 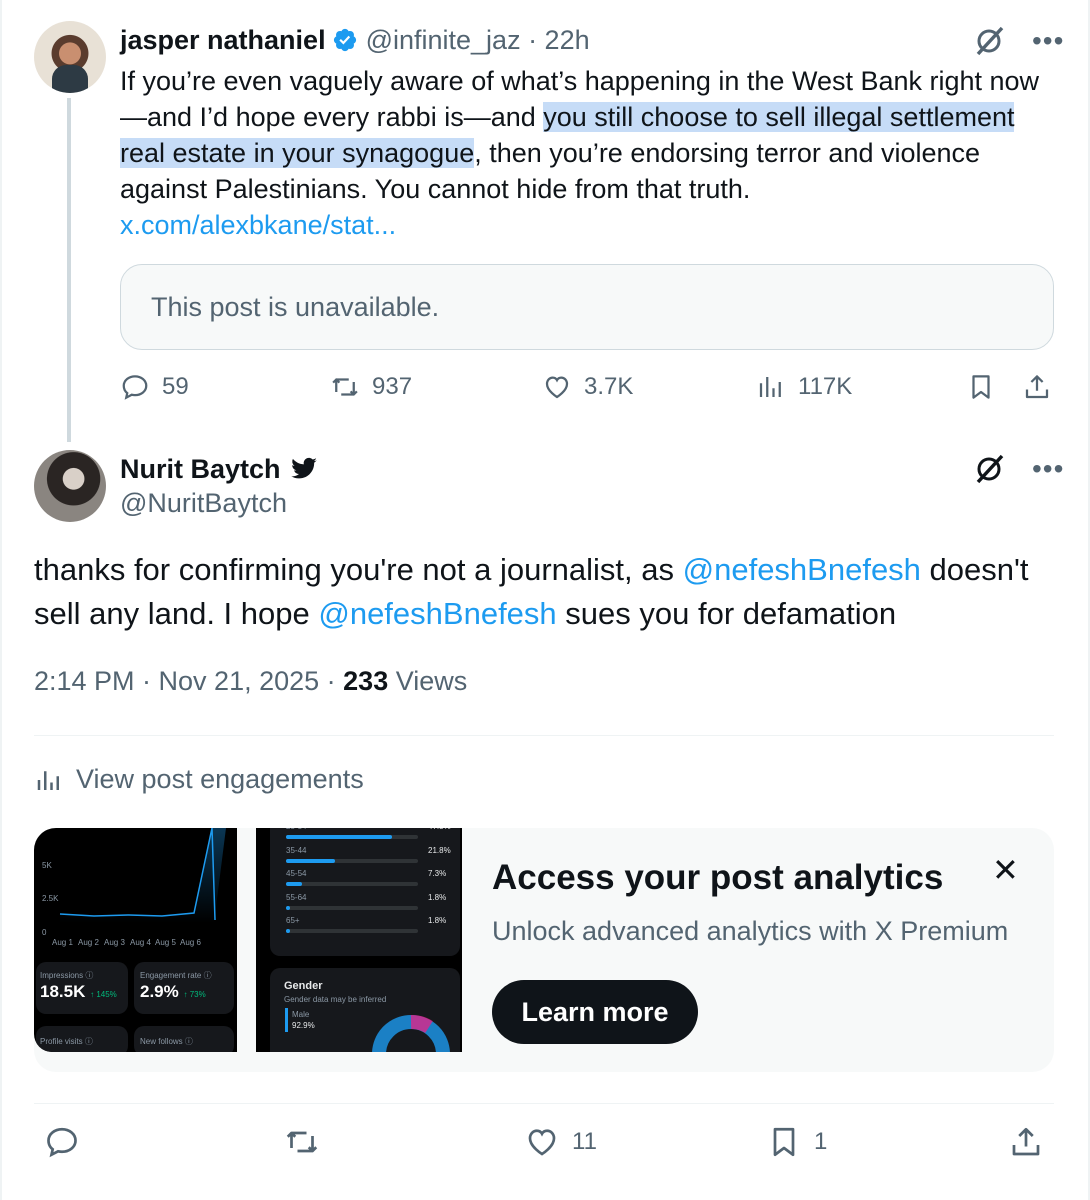 I want to click on x-tick: Aug 5, so click(x=165, y=942).